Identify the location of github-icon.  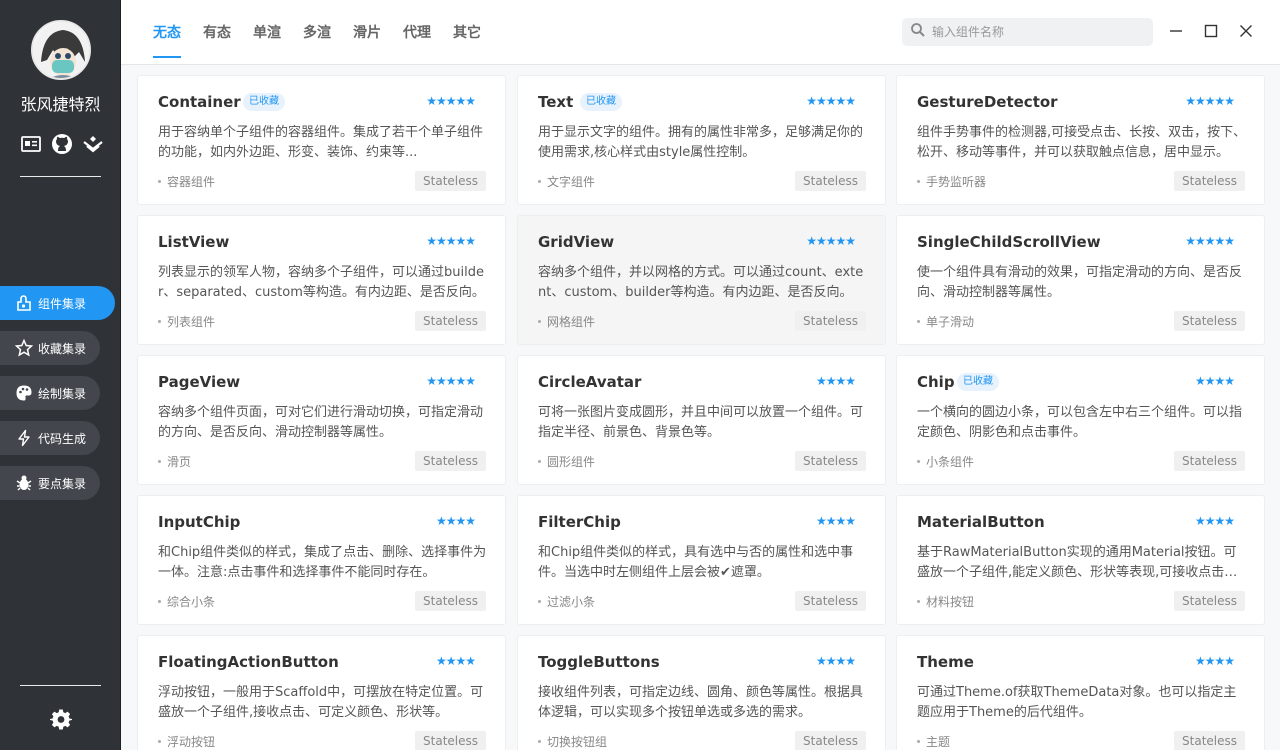
(62, 144).